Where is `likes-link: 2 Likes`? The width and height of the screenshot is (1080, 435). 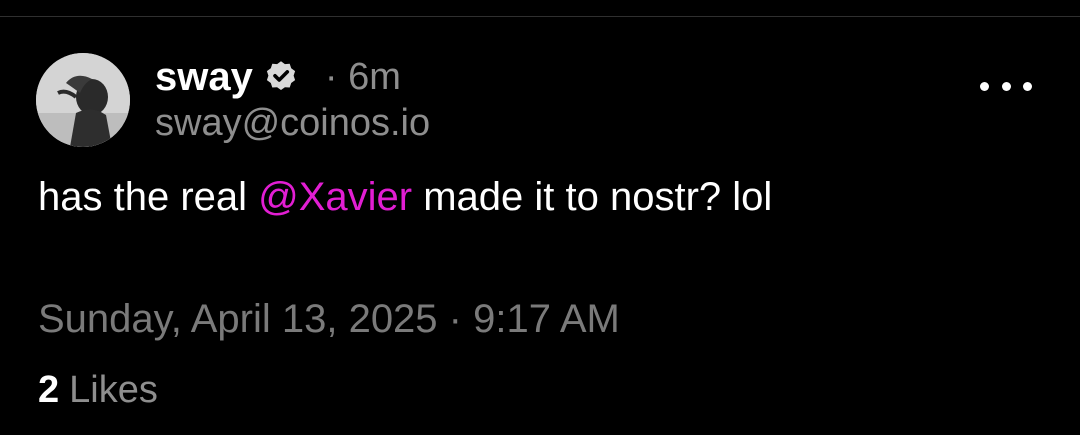 likes-link: 2 Likes is located at coordinates (98, 390).